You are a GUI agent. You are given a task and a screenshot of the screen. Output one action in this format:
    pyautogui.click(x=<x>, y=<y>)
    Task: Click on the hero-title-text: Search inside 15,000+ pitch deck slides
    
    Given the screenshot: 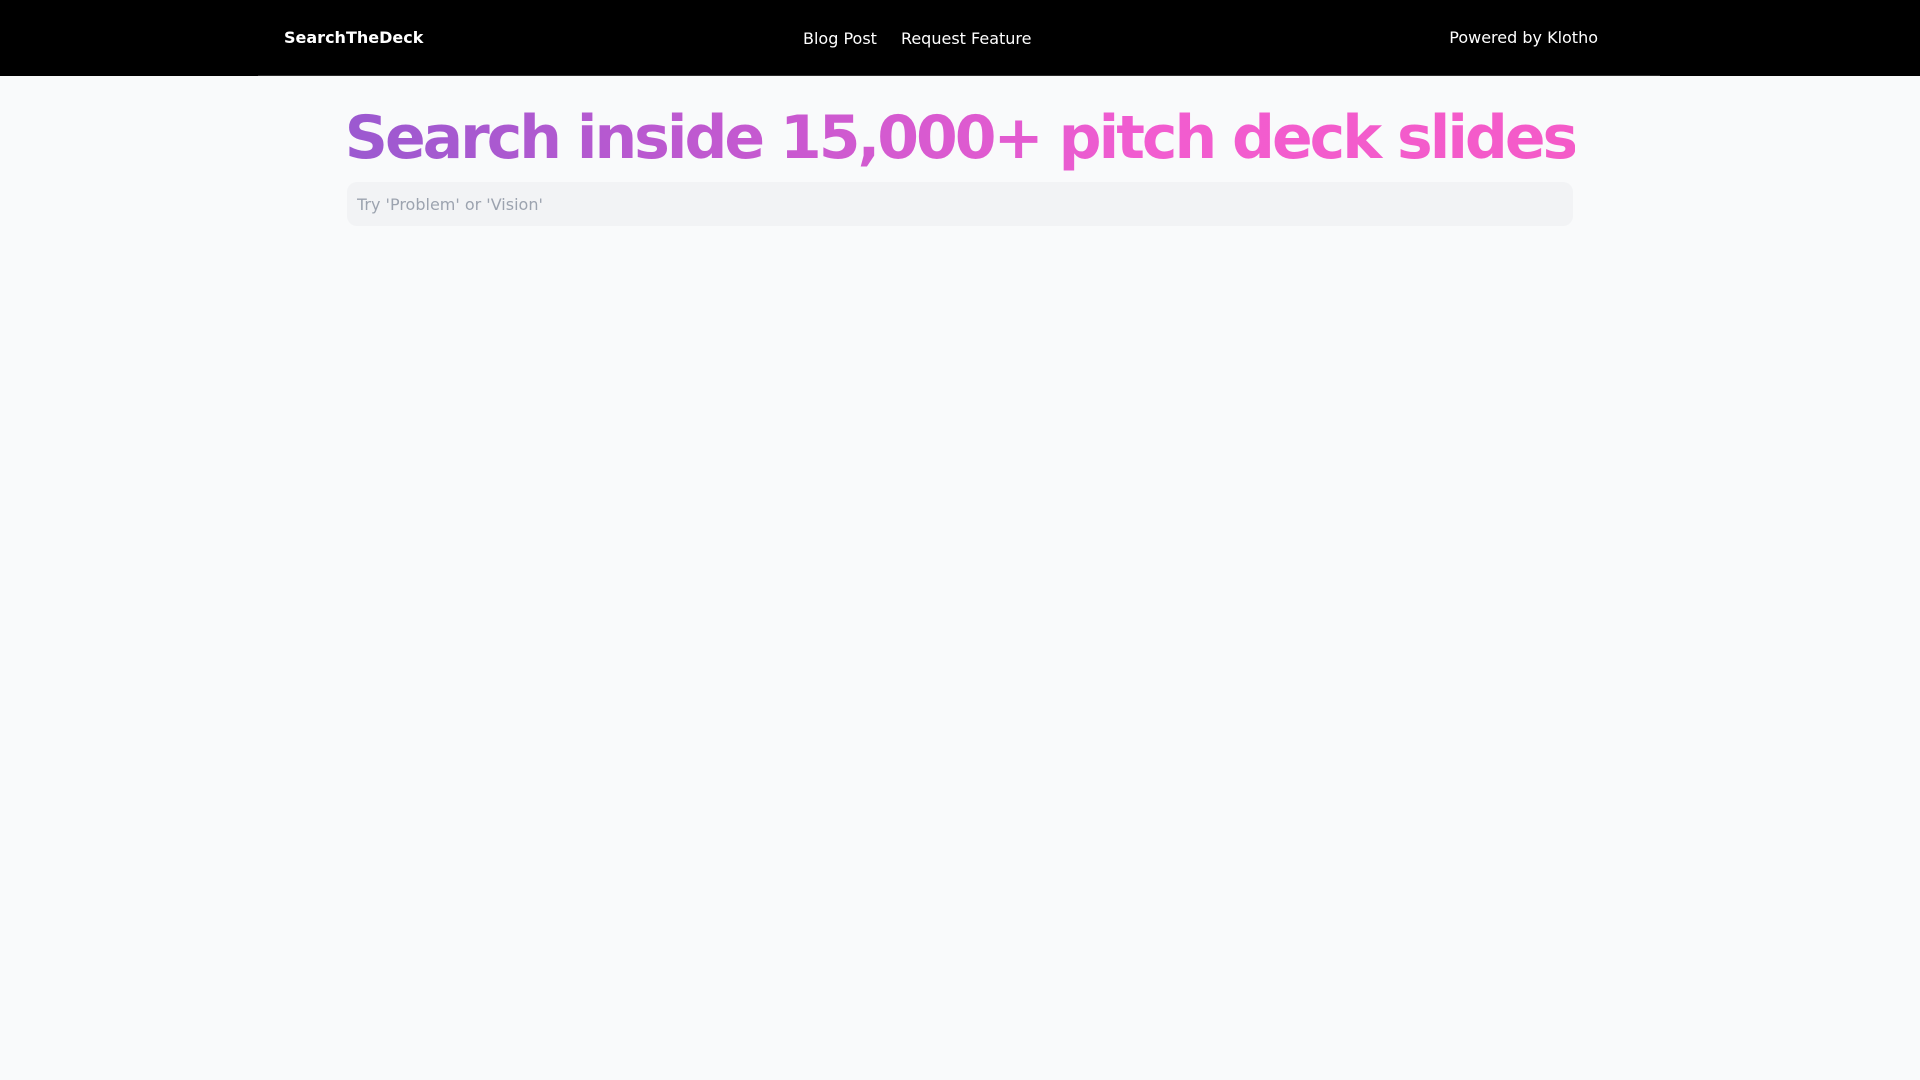 What is the action you would take?
    pyautogui.click(x=961, y=138)
    